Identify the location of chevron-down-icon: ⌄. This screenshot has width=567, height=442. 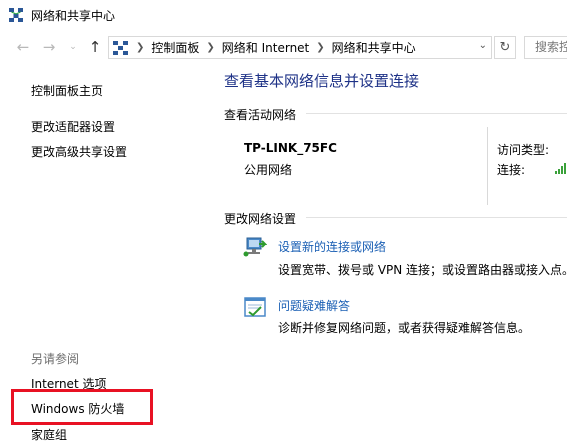
(73, 47).